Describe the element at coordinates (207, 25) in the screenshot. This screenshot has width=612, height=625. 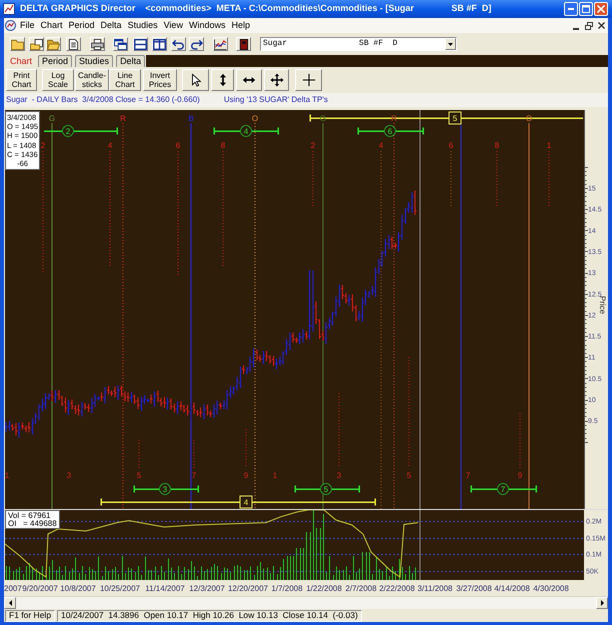
I see `menu-item: Windows` at that location.